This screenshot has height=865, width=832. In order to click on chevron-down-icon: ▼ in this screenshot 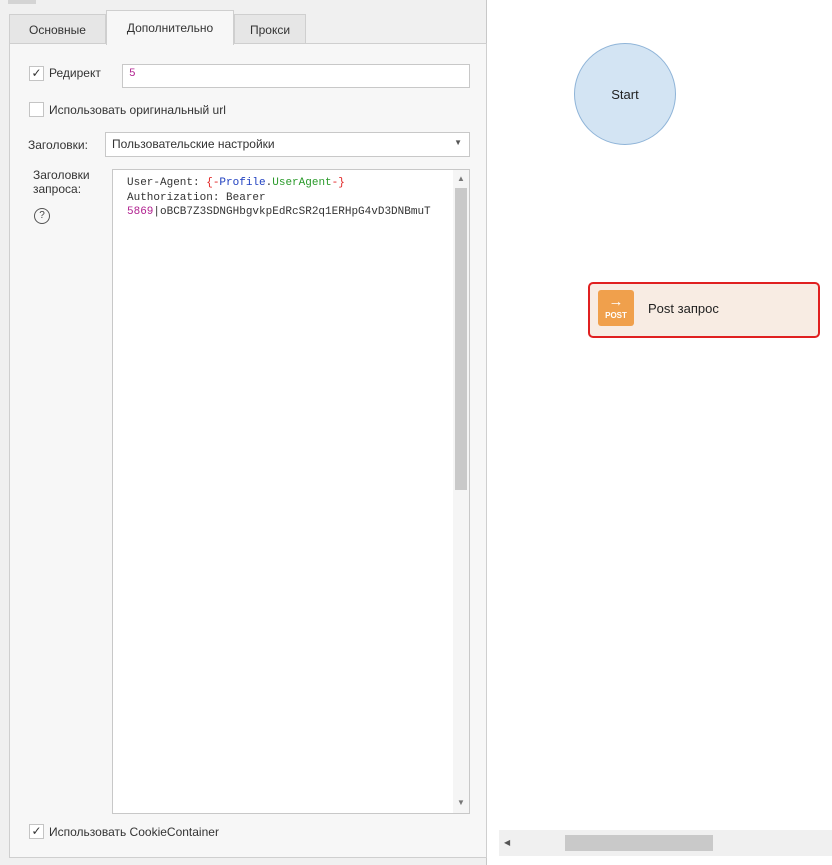, I will do `click(458, 142)`.